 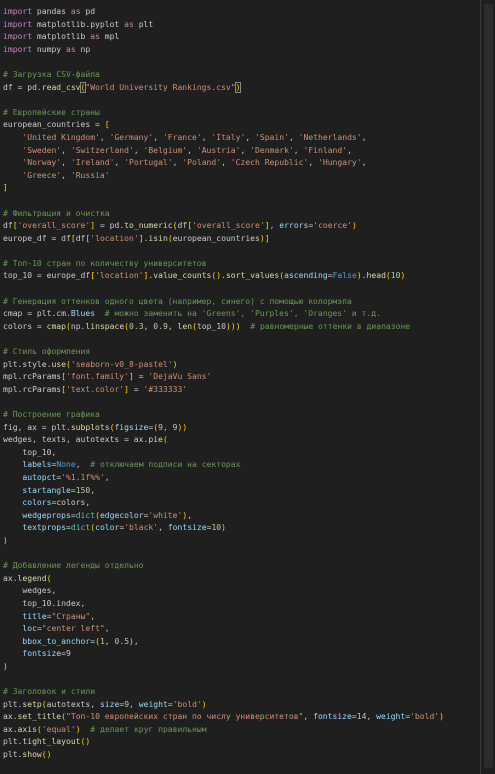 What do you see at coordinates (37, 238) in the screenshot?
I see `code-token: europe_df = df` at bounding box center [37, 238].